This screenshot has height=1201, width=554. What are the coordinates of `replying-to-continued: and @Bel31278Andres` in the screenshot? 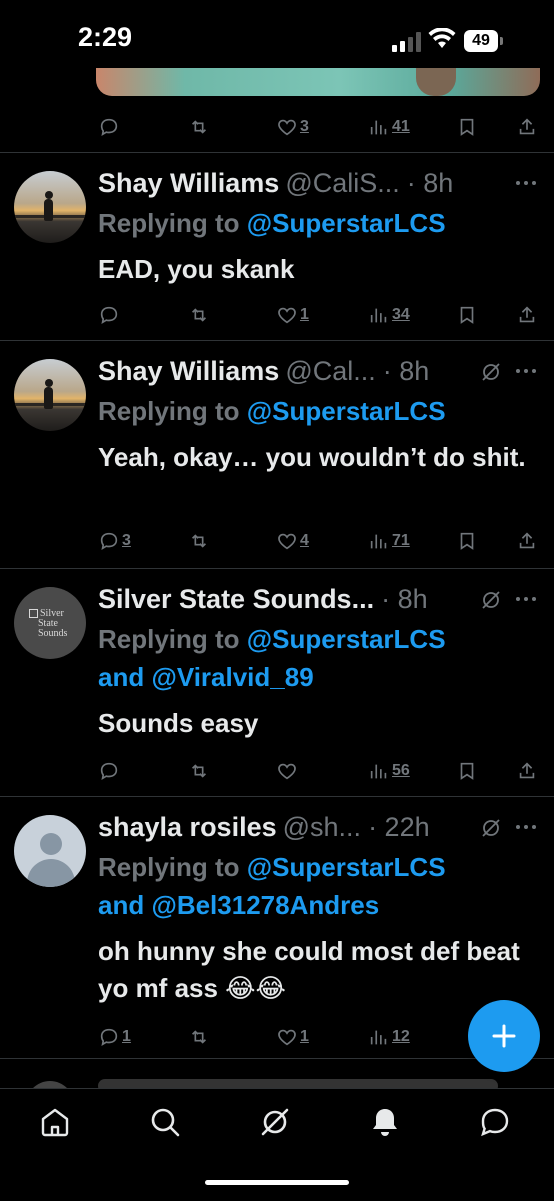 It's located at (238, 905).